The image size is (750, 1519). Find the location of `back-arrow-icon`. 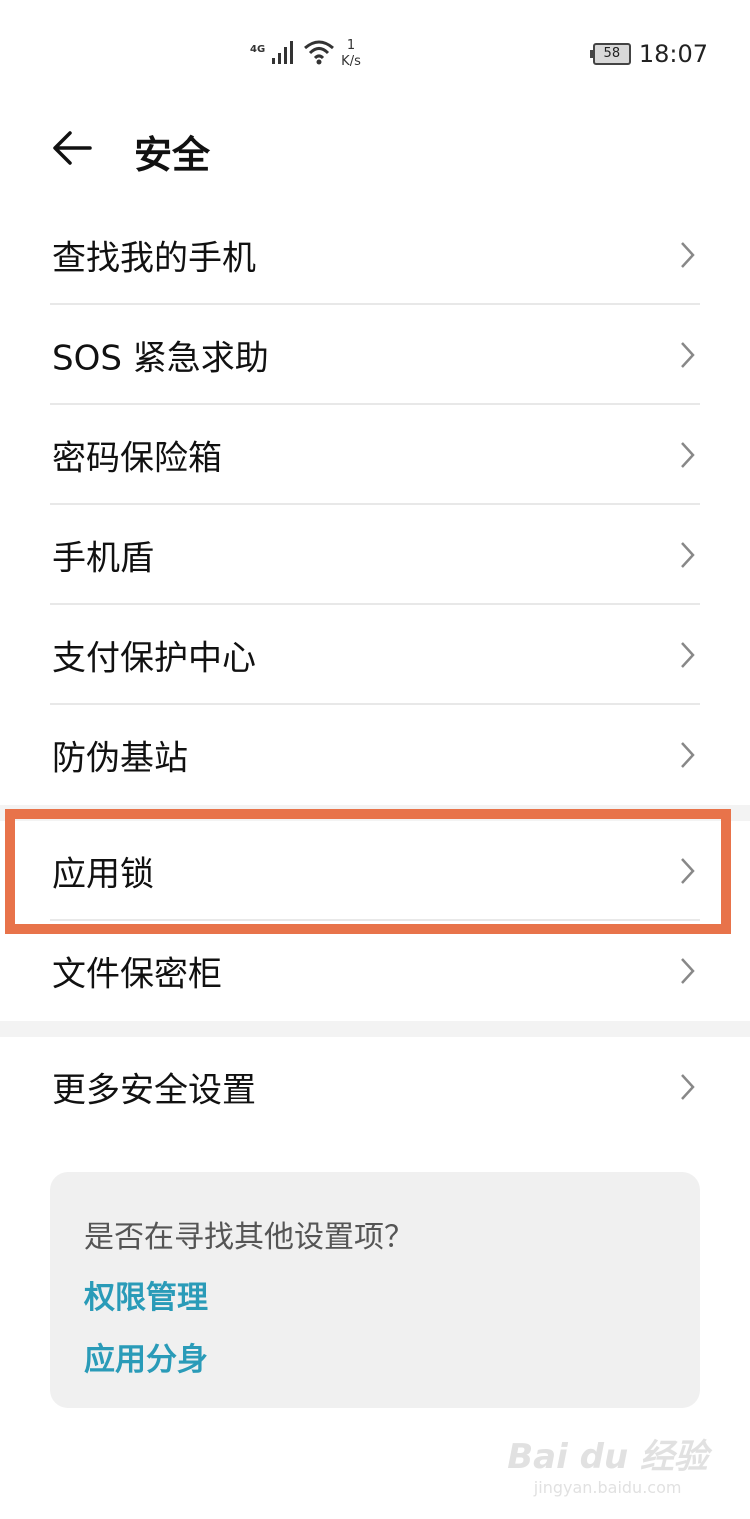

back-arrow-icon is located at coordinates (72, 148).